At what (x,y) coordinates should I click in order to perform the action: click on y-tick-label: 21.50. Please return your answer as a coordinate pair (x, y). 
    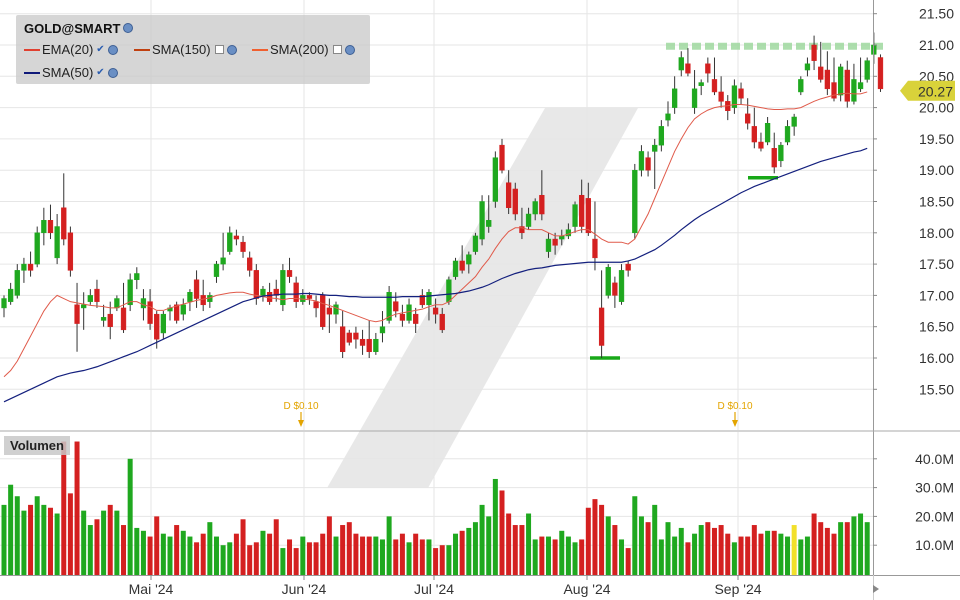
    Looking at the image, I should click on (936, 14).